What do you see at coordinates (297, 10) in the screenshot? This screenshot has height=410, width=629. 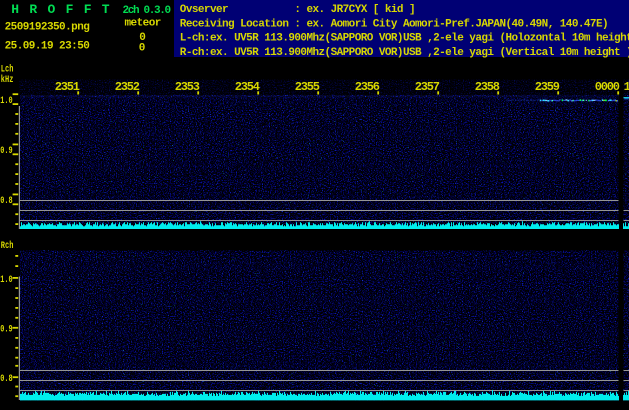 I see `svg-text:Ovserver : ex. JR7CY: Ovserver : ex. JR7CYX [ kid ]` at bounding box center [297, 10].